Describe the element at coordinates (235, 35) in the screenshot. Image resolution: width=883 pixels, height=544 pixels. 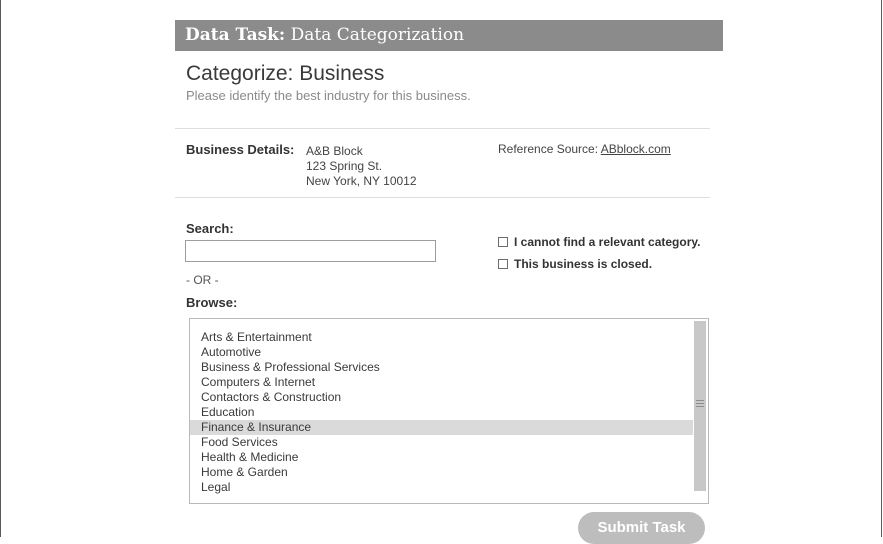
I see `task-header-label: Data Task:` at that location.